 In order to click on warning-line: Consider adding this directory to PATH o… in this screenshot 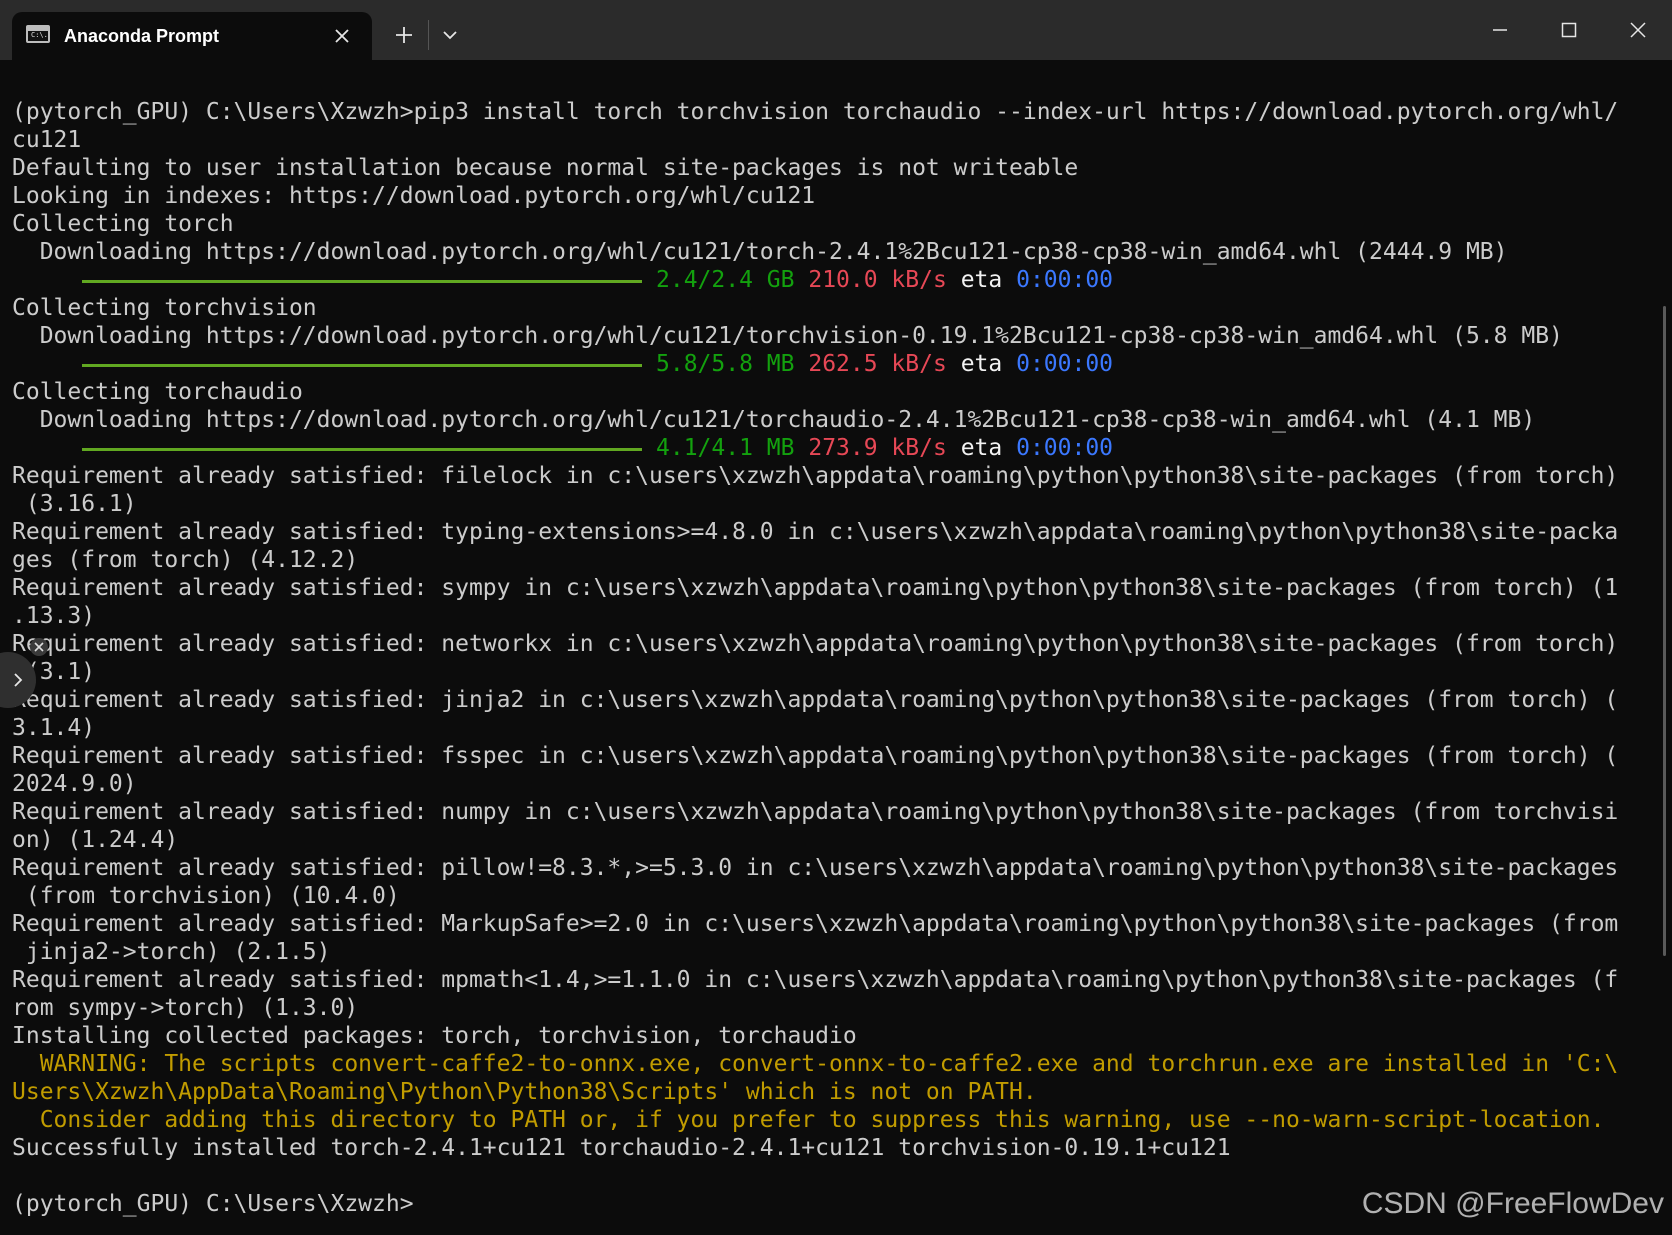, I will do `click(808, 1120)`.